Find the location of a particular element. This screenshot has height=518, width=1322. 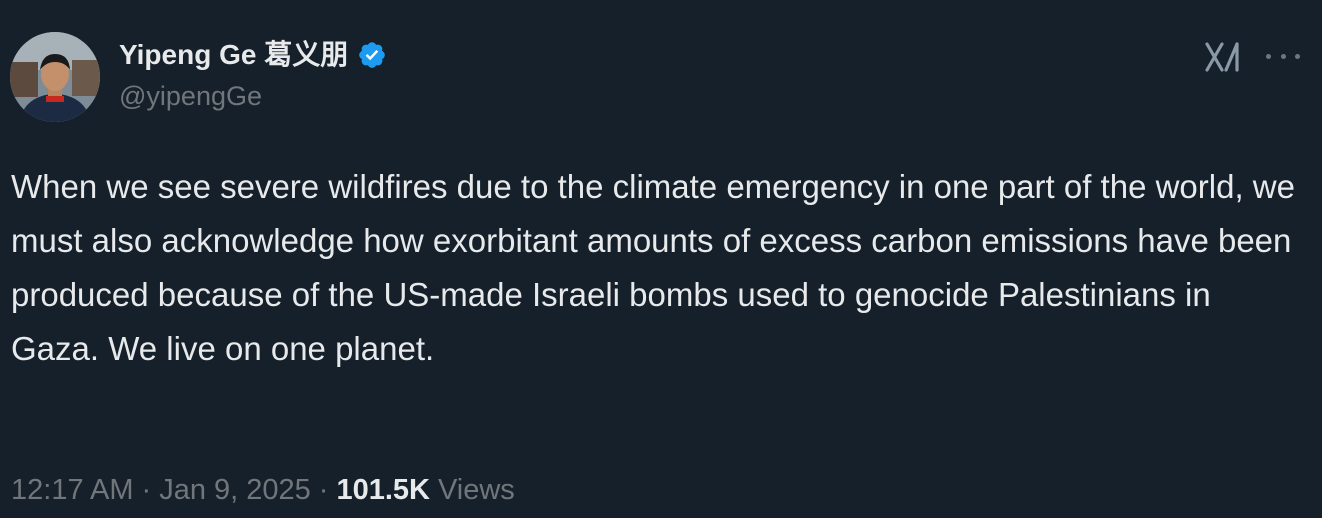

author-handle: @yipengGe is located at coordinates (253, 96).